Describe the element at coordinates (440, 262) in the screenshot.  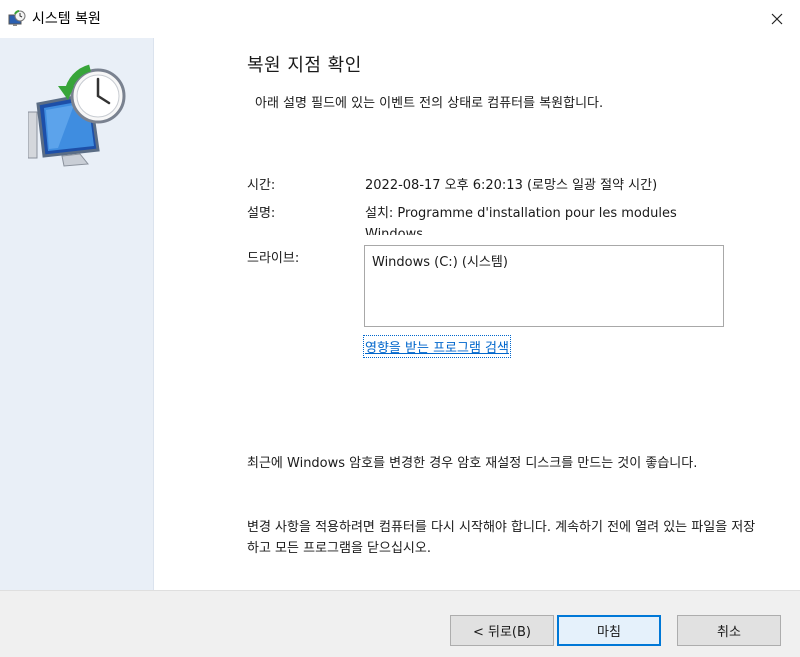
I see `drive-list-item: Windows (C:) (시스템)` at that location.